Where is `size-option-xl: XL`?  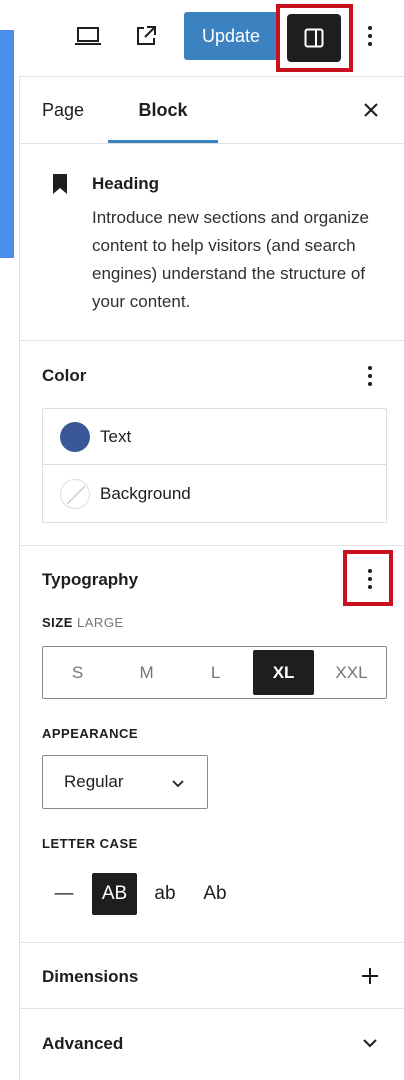
size-option-xl: XL is located at coordinates (283, 672).